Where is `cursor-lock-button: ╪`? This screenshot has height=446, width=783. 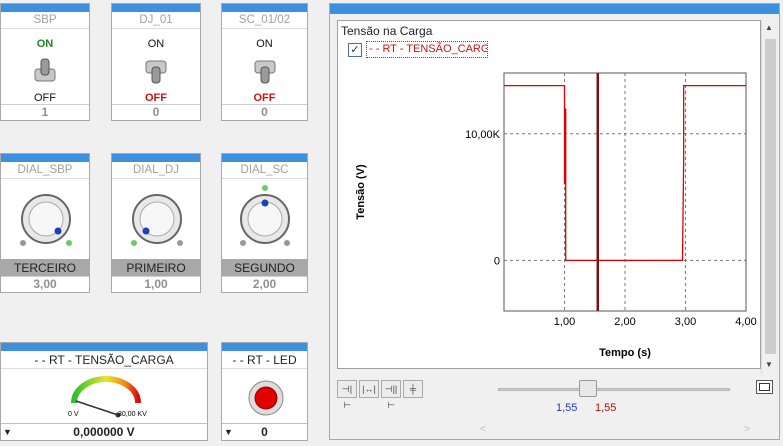
cursor-lock-button: ╪ is located at coordinates (413, 389).